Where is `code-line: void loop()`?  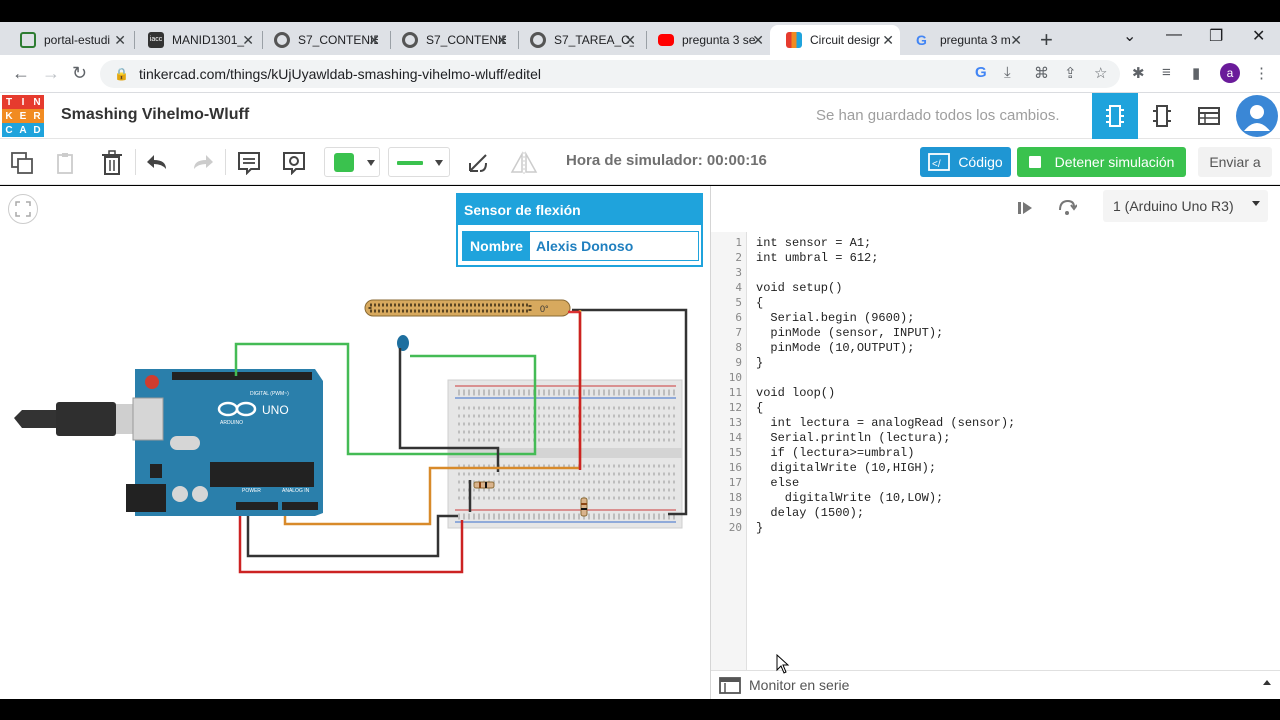
code-line: void loop() is located at coordinates (795, 393).